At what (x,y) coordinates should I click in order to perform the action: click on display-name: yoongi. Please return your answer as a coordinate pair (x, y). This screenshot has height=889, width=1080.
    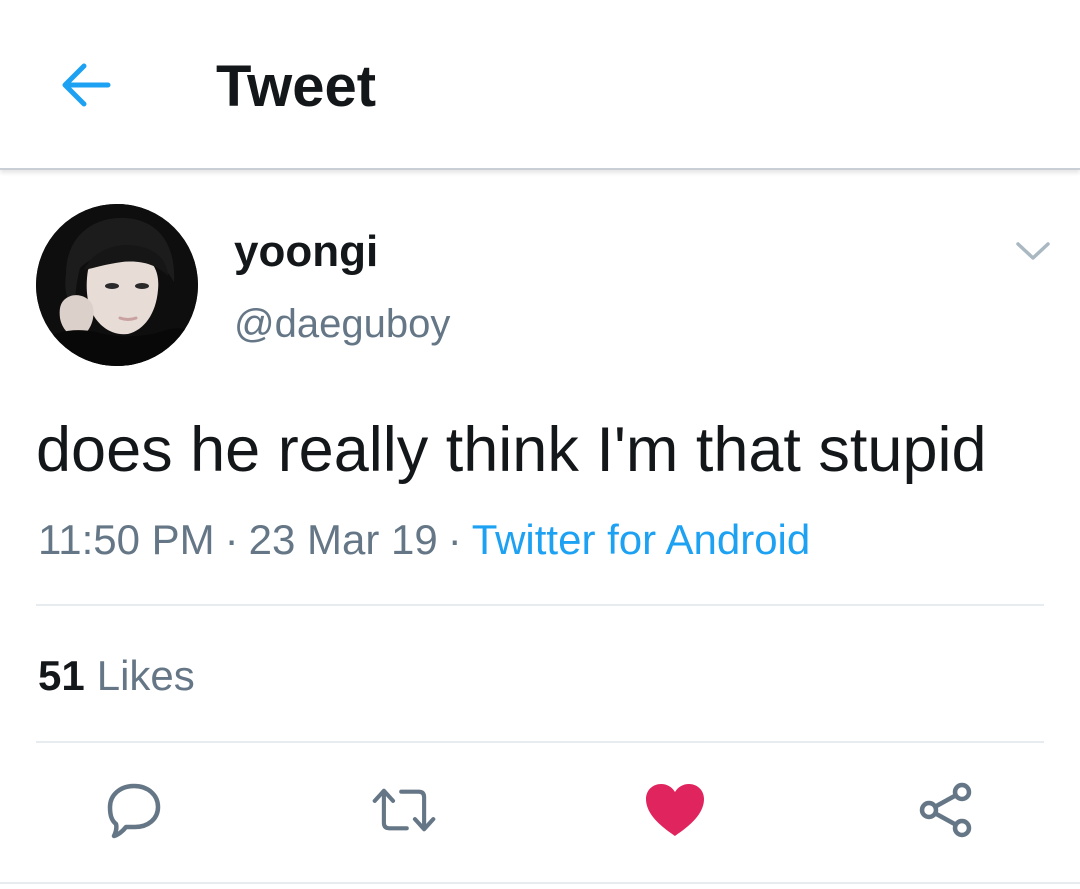
    Looking at the image, I should click on (306, 252).